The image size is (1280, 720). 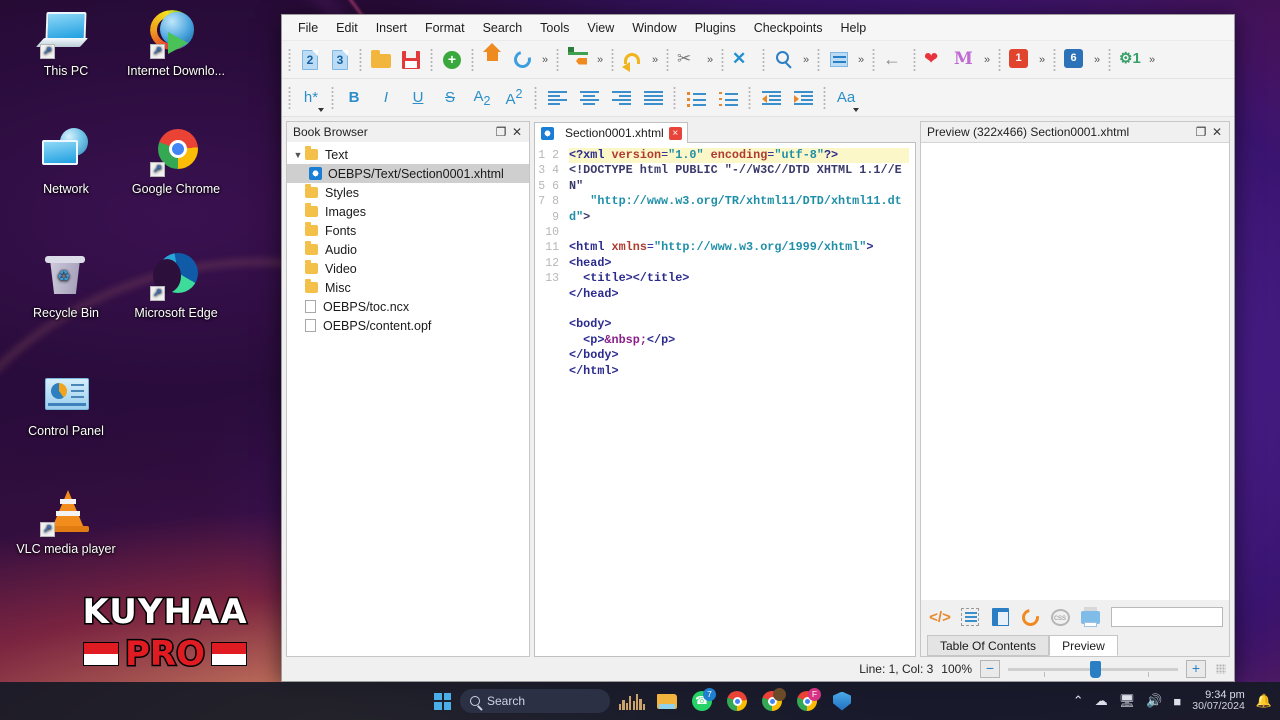 What do you see at coordinates (807, 701) in the screenshot?
I see `chrome-facebook-icon: F` at bounding box center [807, 701].